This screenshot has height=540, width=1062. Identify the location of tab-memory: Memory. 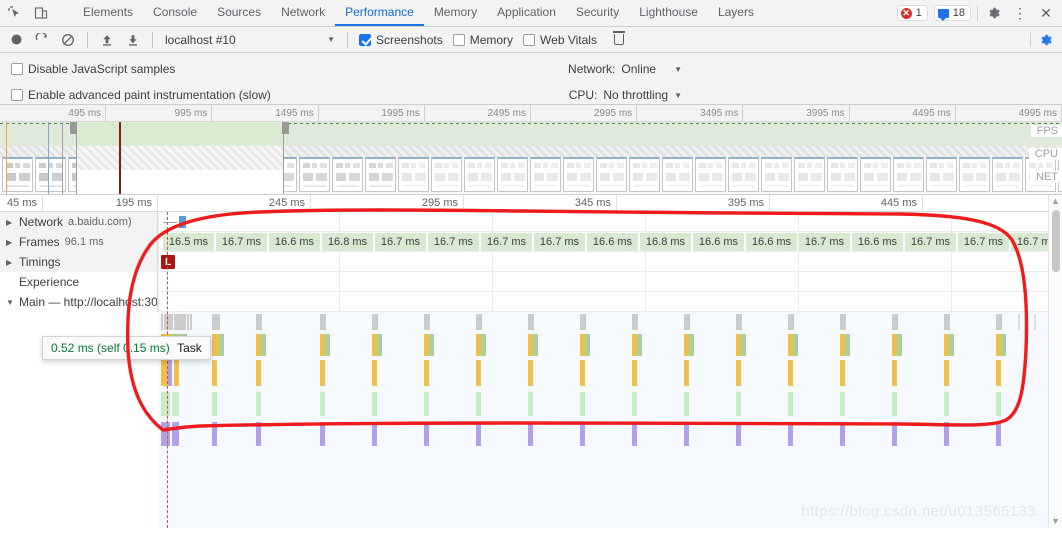
(455, 13).